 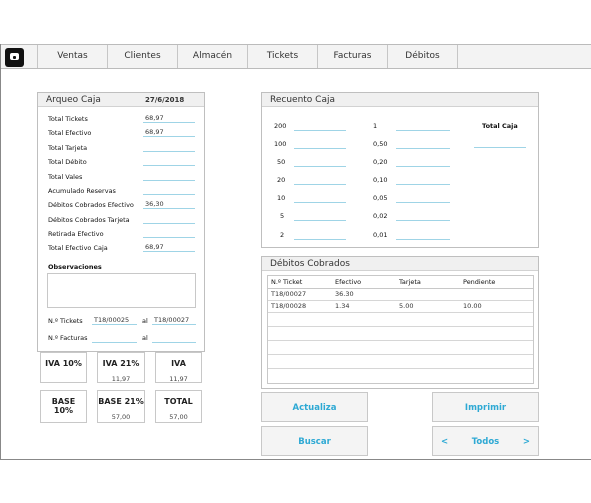 I want to click on tab-ventas: Ventas, so click(x=72, y=56).